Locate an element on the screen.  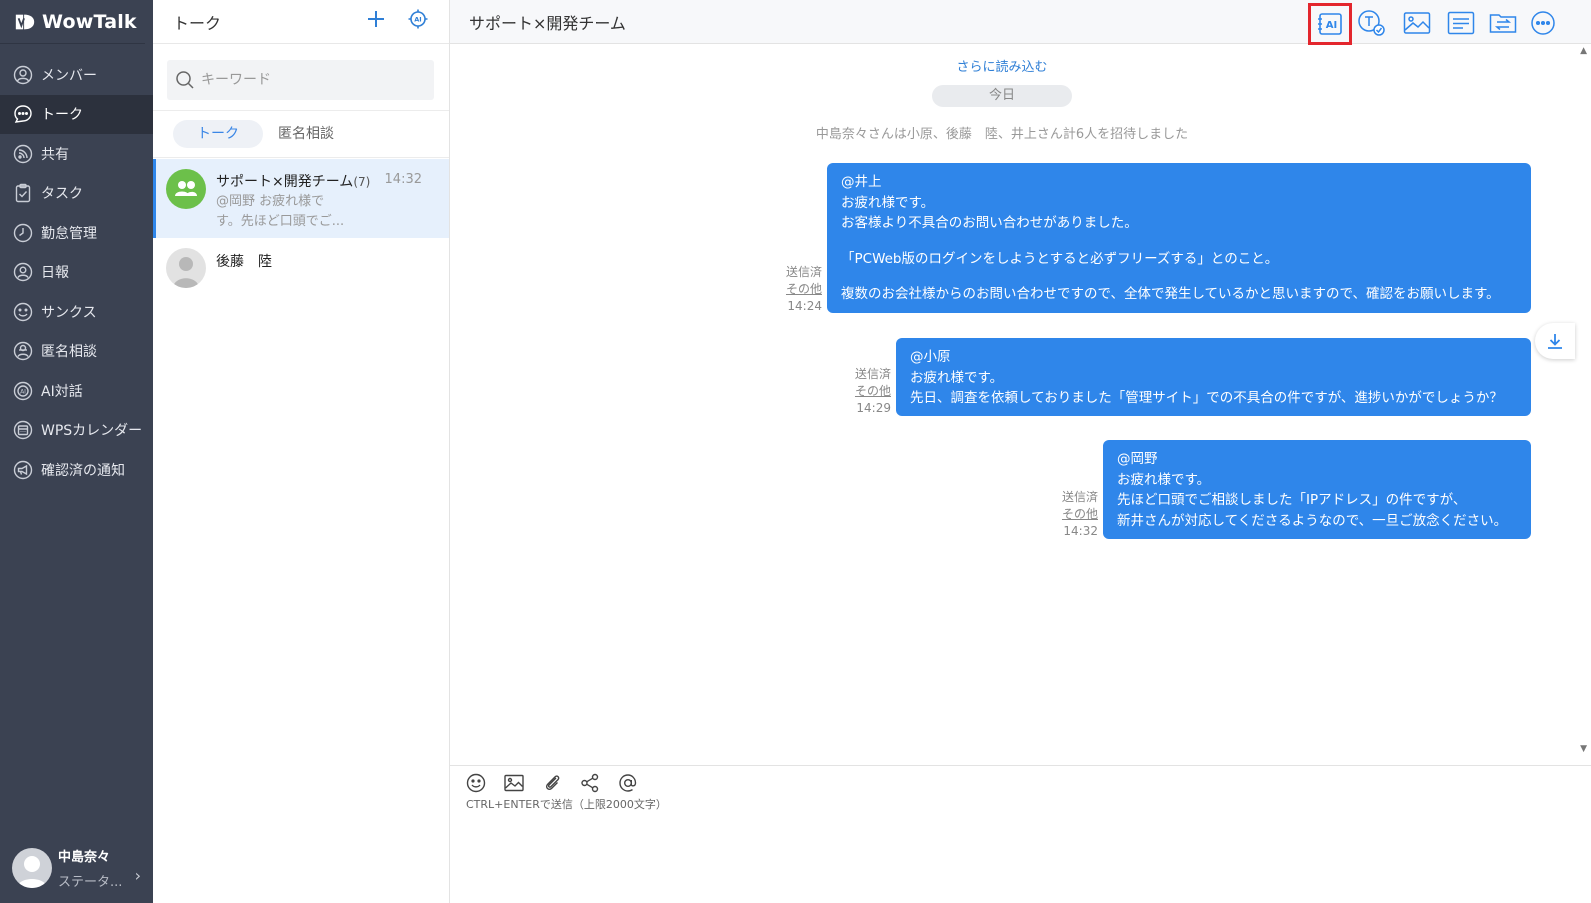
folder-transfer-icon is located at coordinates (1503, 23).